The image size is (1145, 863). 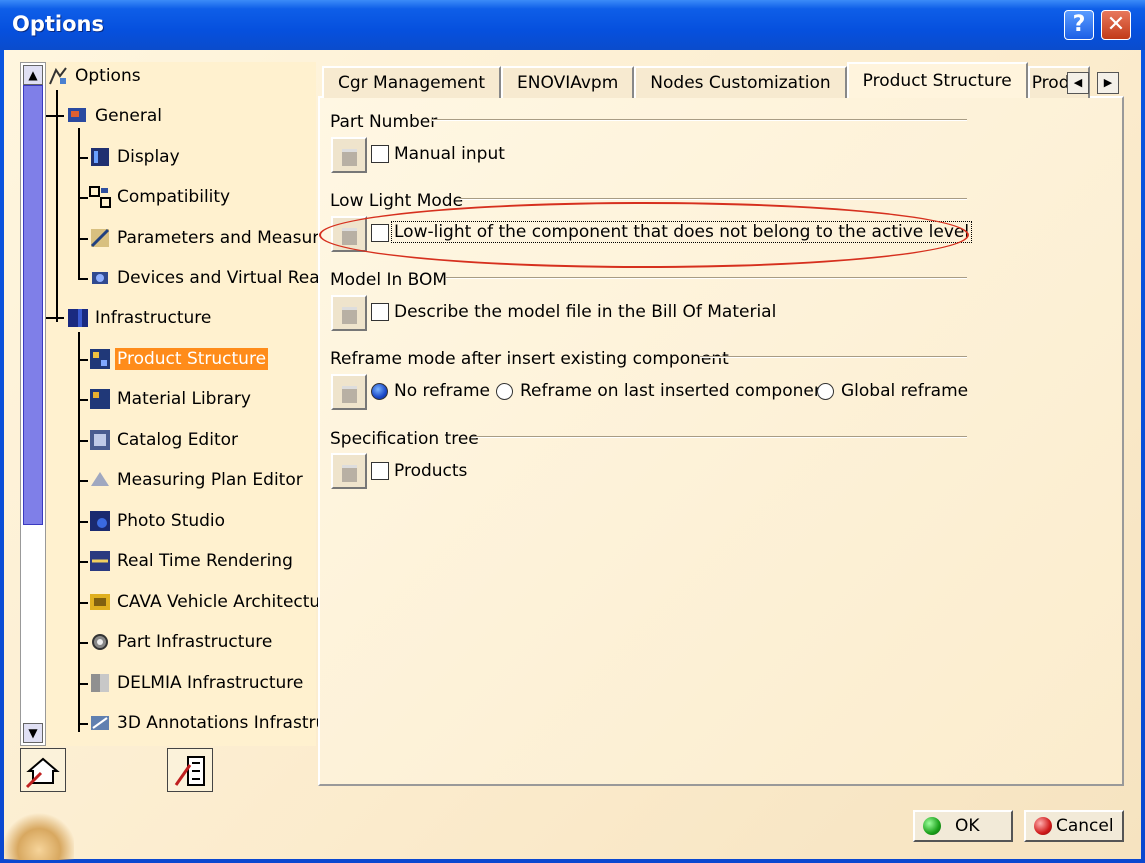 I want to click on manual-input-checkbox, so click(x=380, y=154).